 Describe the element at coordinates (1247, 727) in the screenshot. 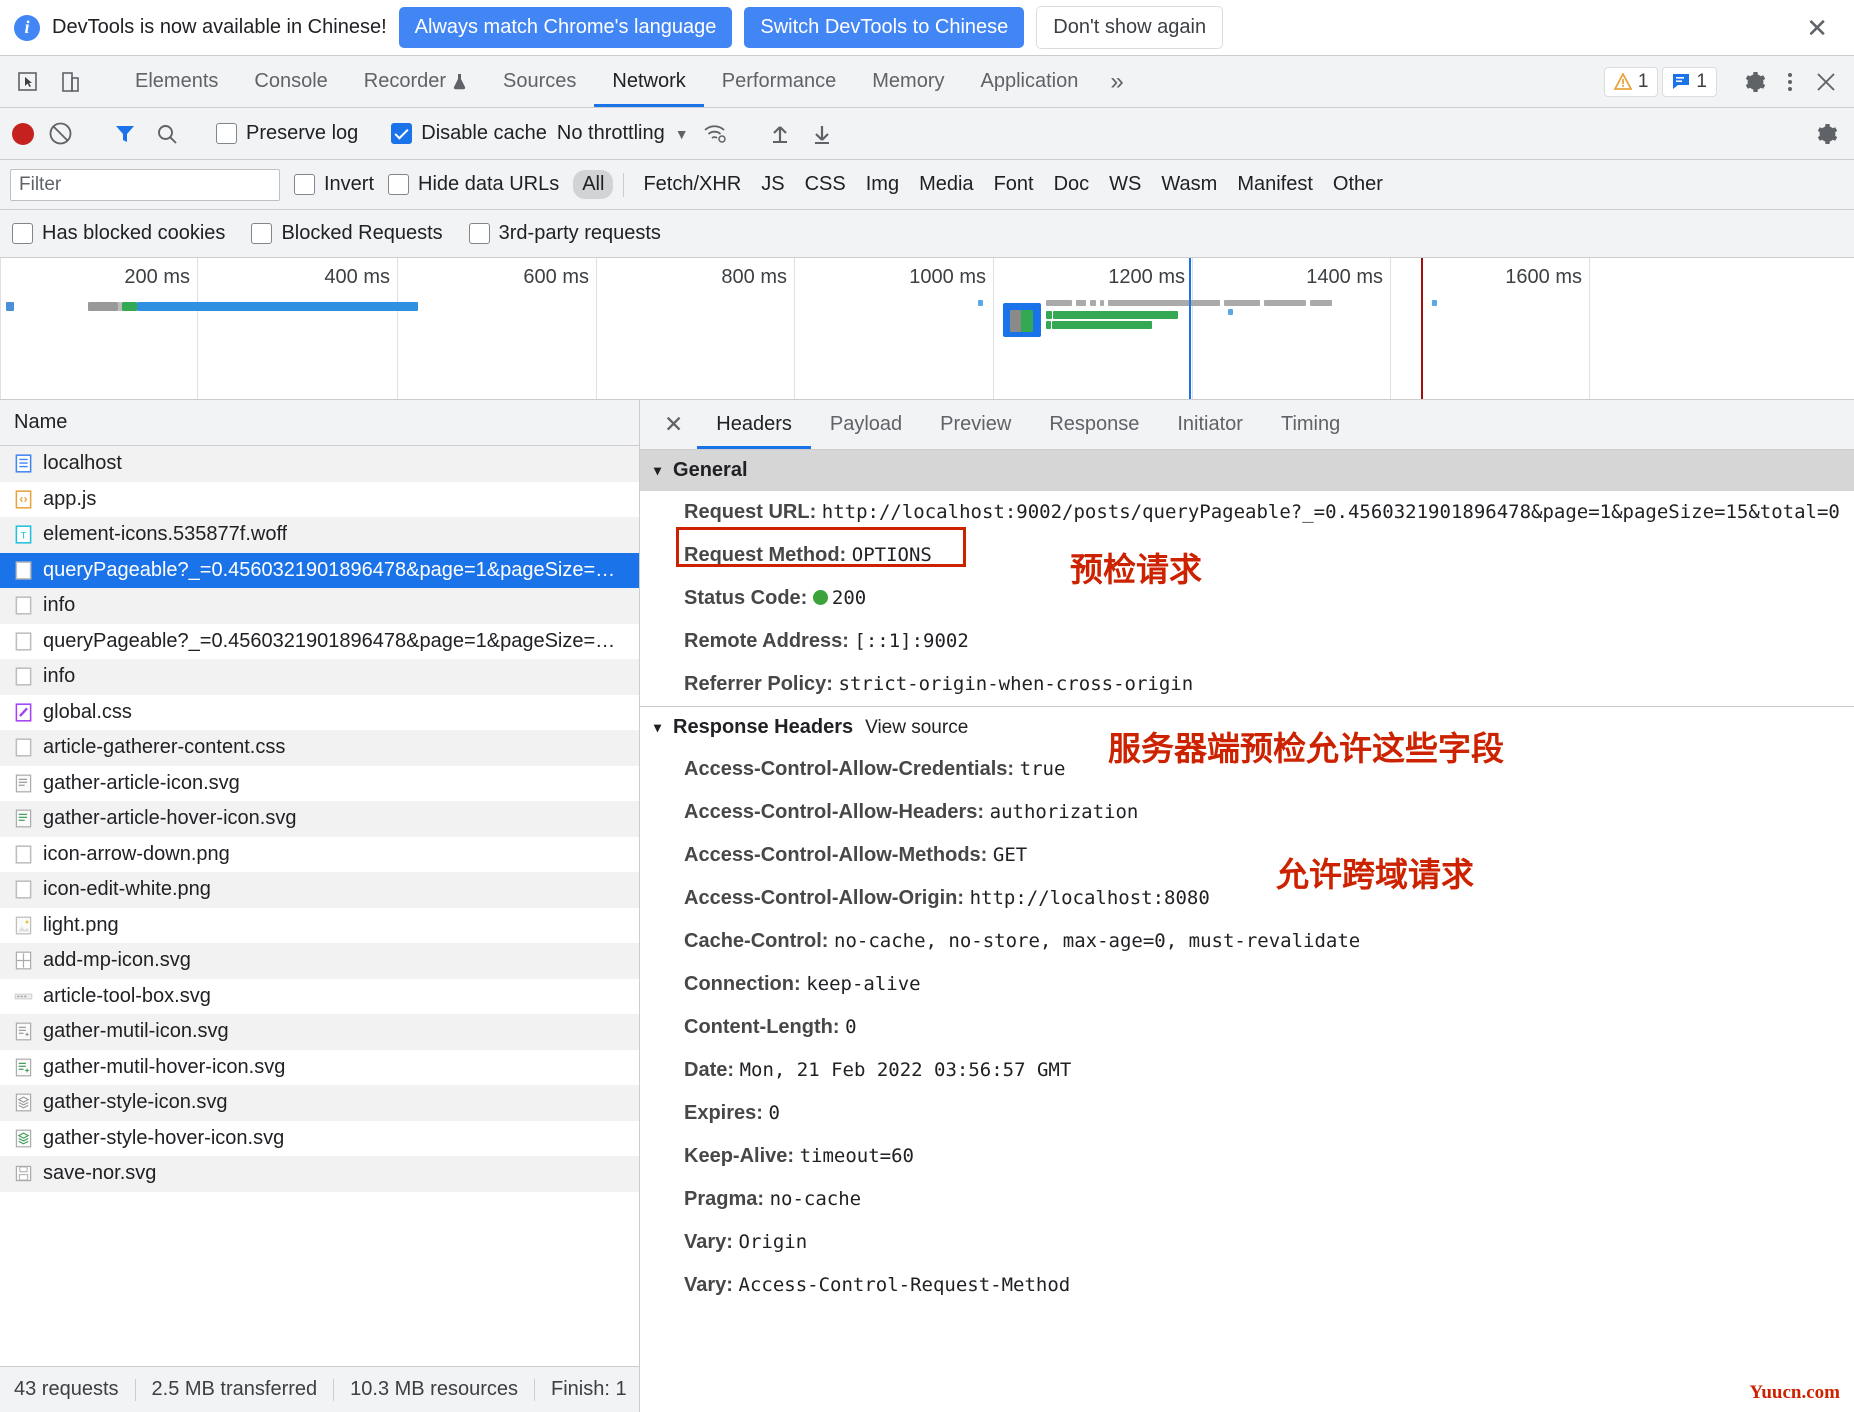

I see `response-headers-section-header: ▾ Response Headers View source` at that location.